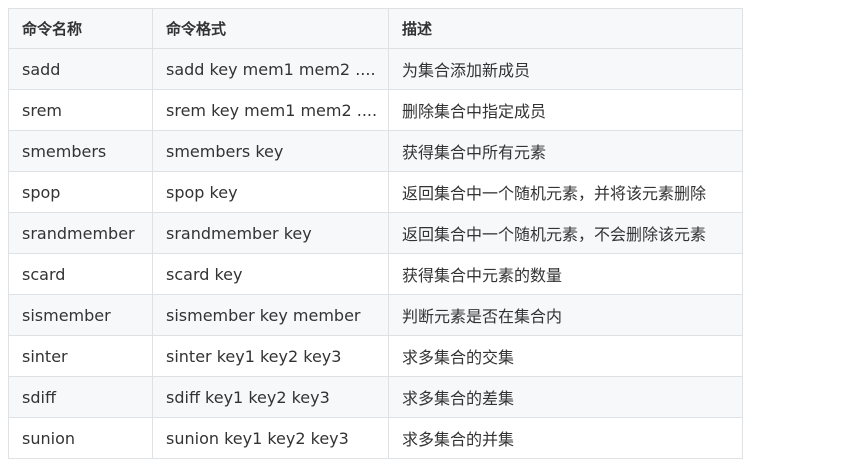 This screenshot has width=843, height=469. I want to click on header-description: 描述, so click(565, 28).